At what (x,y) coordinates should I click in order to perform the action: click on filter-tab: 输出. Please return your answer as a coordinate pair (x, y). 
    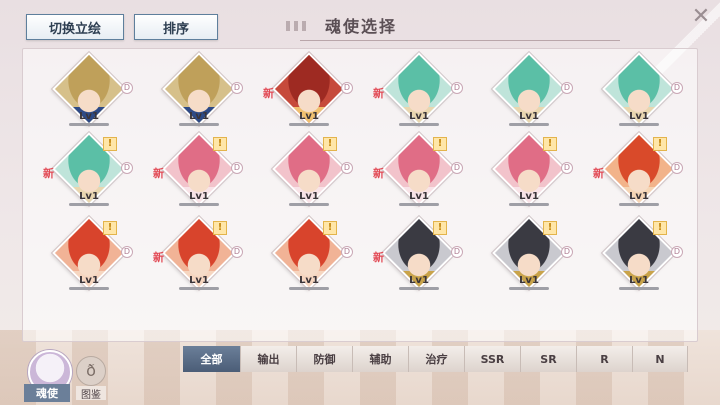
    Looking at the image, I should click on (269, 359).